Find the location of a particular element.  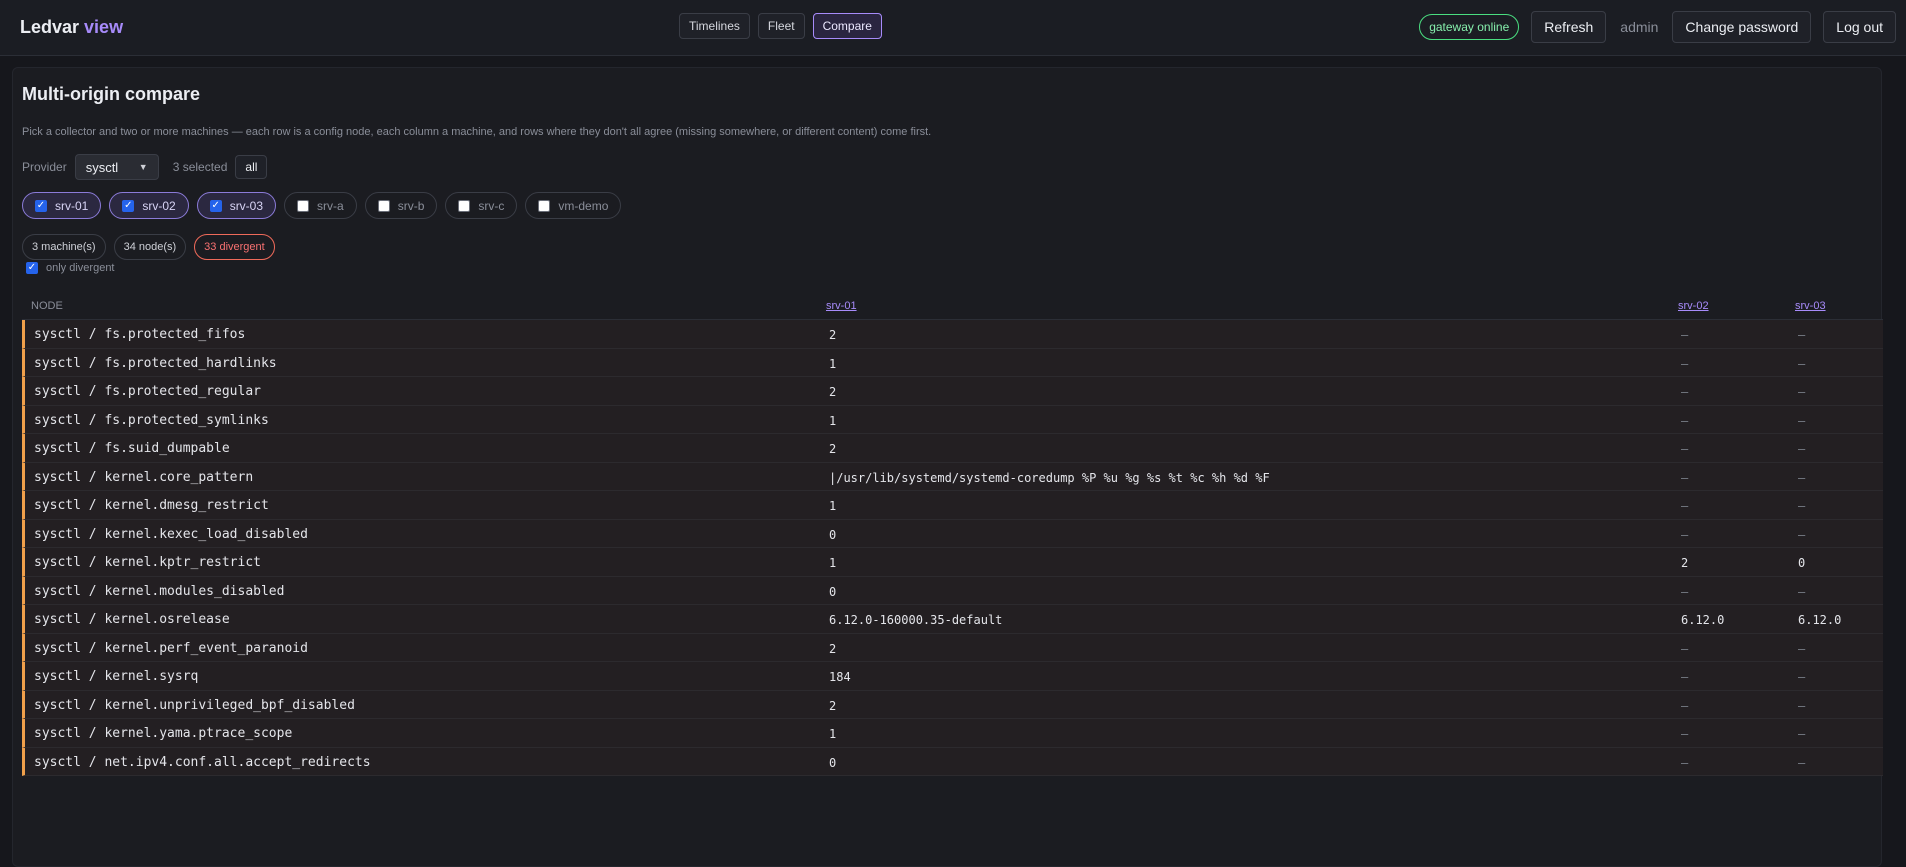

brand-name: Ledvar is located at coordinates (50, 27).